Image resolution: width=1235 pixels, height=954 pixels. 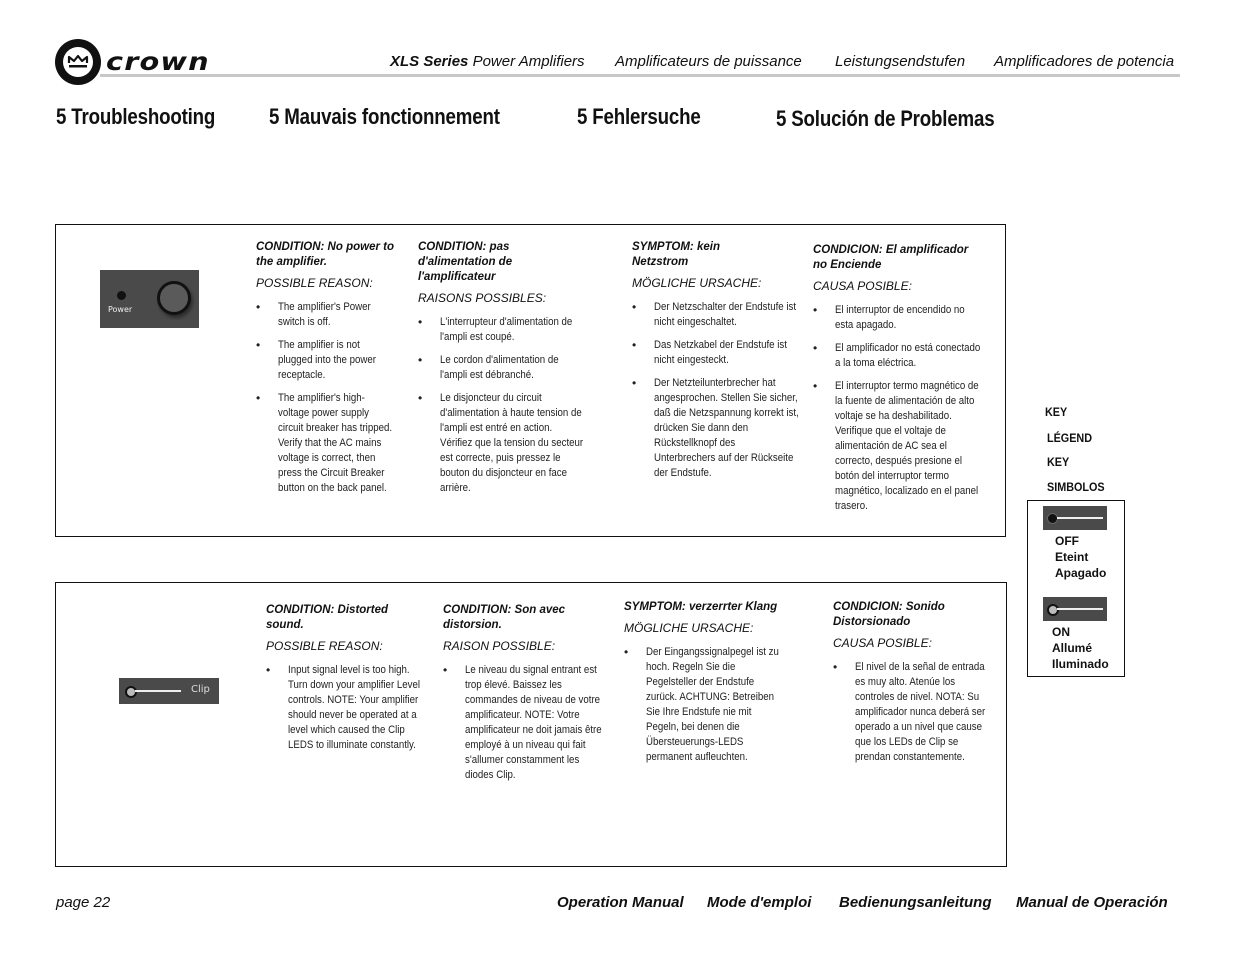 I want to click on section-title-de: 5 Fehlersuche, so click(x=639, y=116).